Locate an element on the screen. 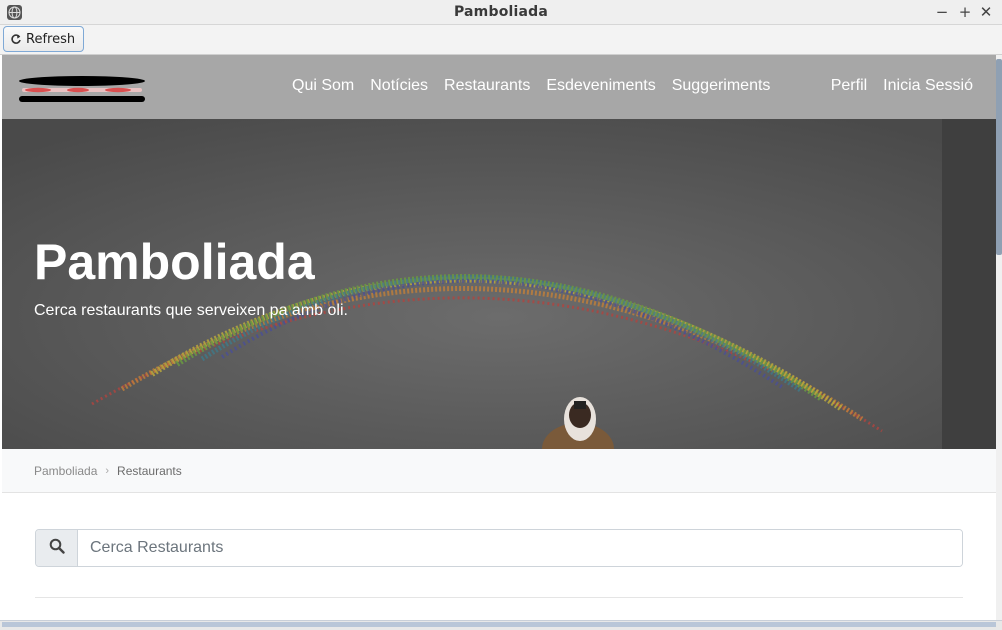  vertical-scrollbar is located at coordinates (999, 337).